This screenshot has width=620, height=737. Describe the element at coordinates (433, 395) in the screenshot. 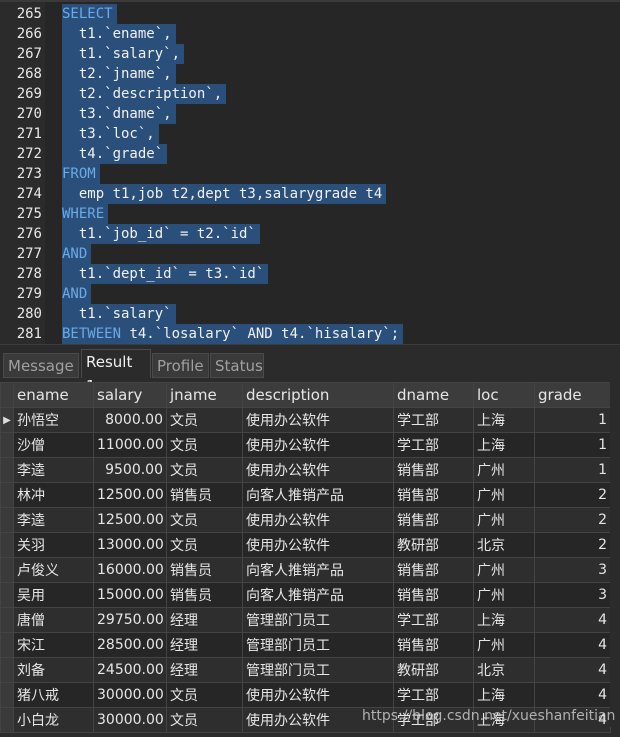

I see `column-header-dname: dname` at that location.